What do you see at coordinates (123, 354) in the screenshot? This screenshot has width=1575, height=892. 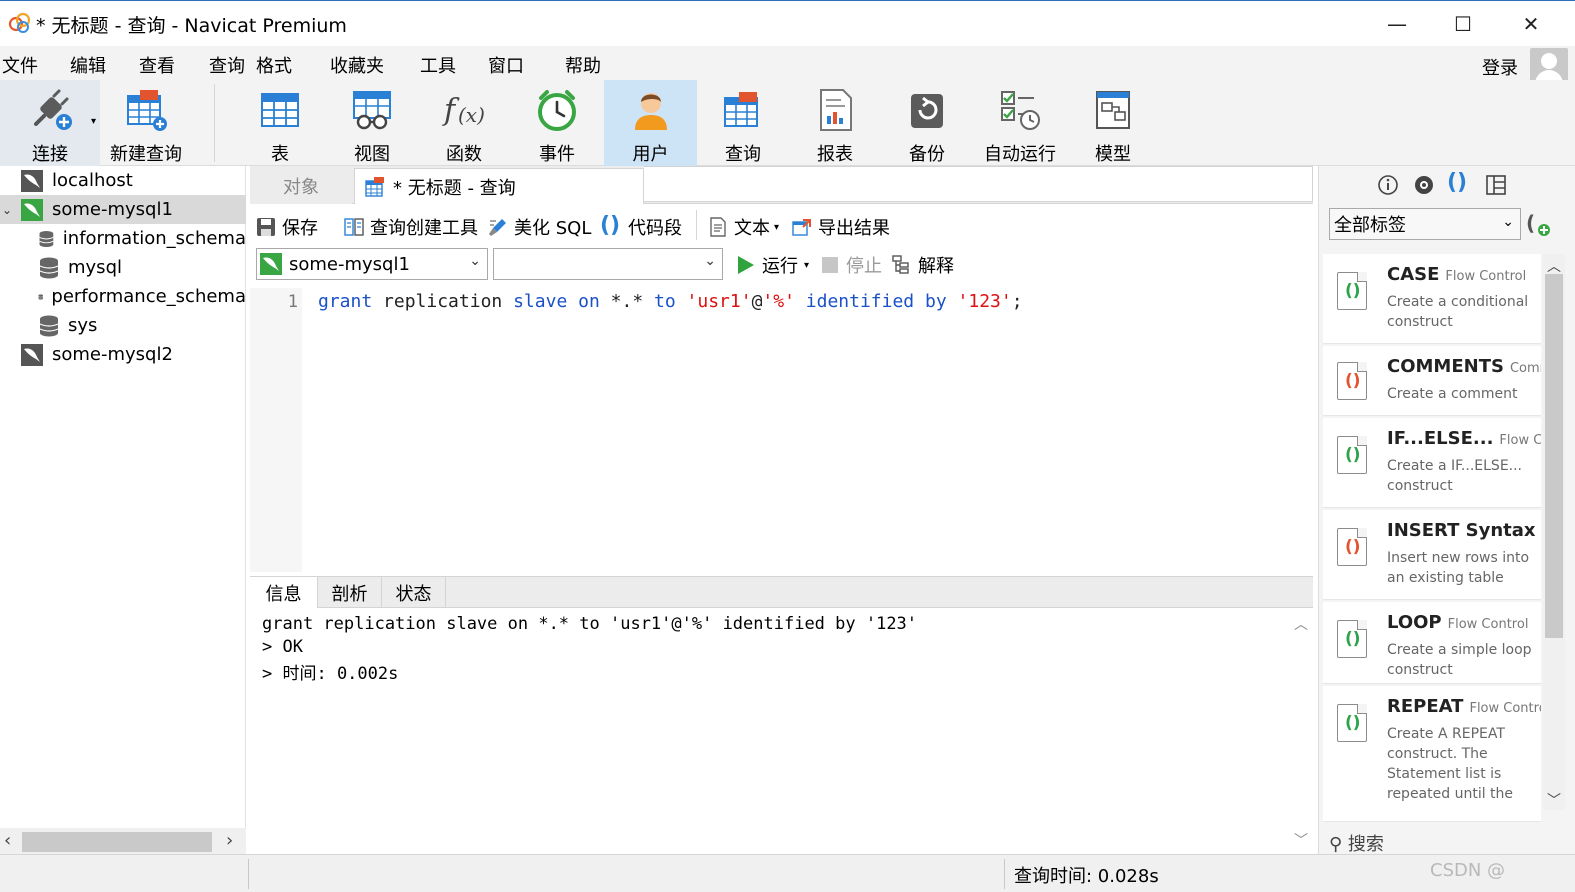 I see `tree-node-some-mysql2: some-mysql2` at bounding box center [123, 354].